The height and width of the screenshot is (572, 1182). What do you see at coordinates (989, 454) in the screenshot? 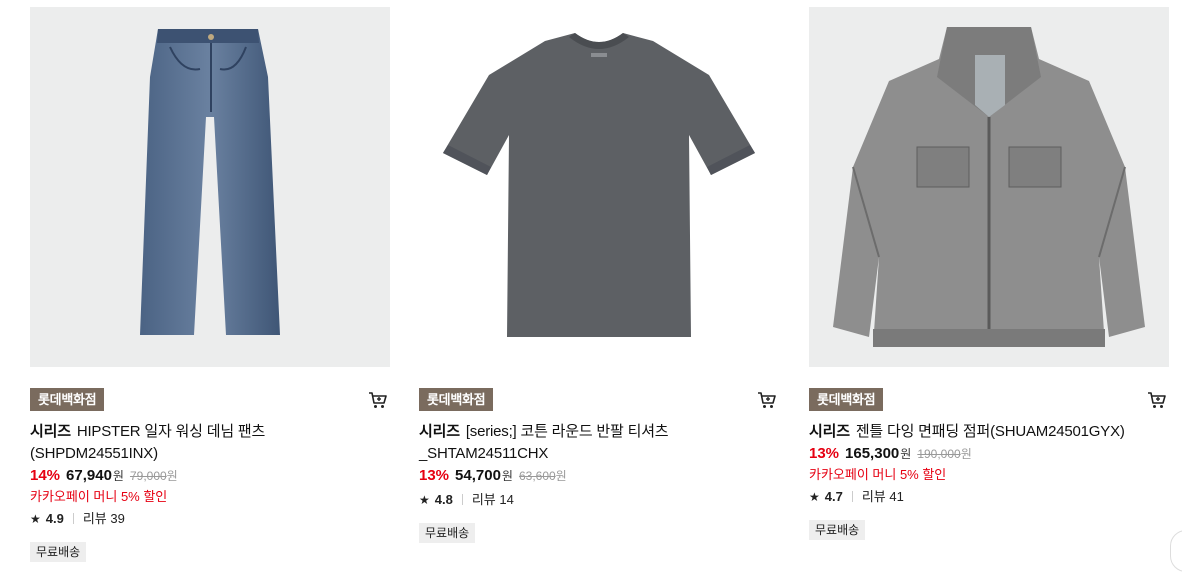
I see `price-row: 13% 165,300원 190,000원` at bounding box center [989, 454].